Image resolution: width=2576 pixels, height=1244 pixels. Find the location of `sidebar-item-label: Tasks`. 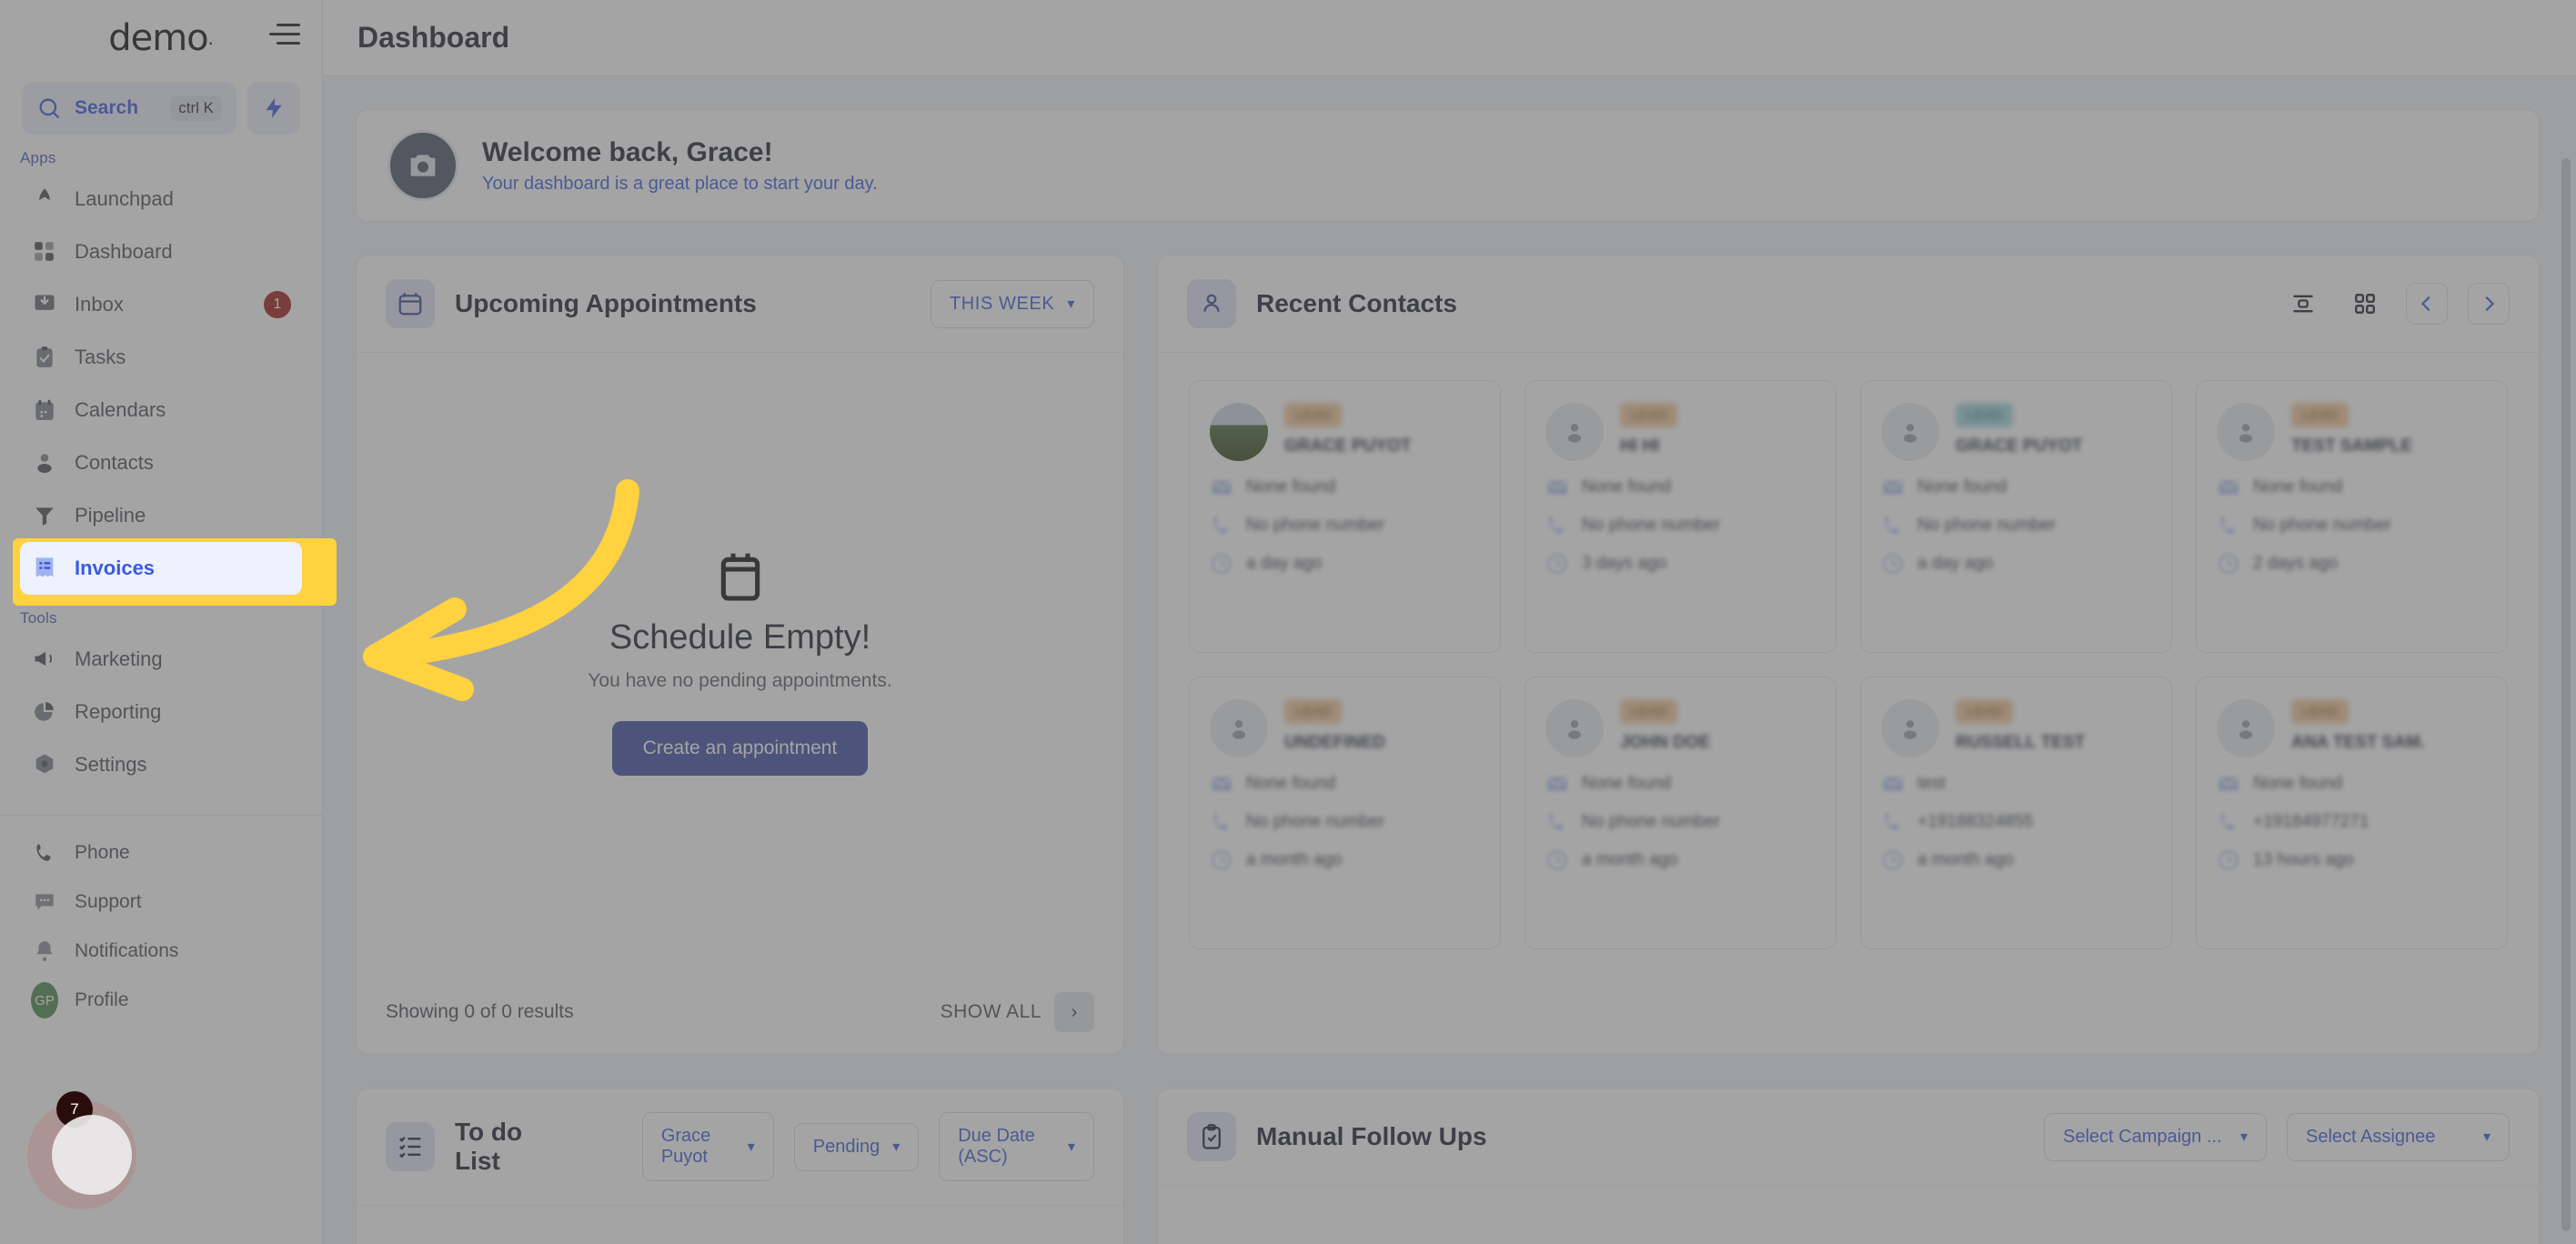

sidebar-item-label: Tasks is located at coordinates (100, 357).